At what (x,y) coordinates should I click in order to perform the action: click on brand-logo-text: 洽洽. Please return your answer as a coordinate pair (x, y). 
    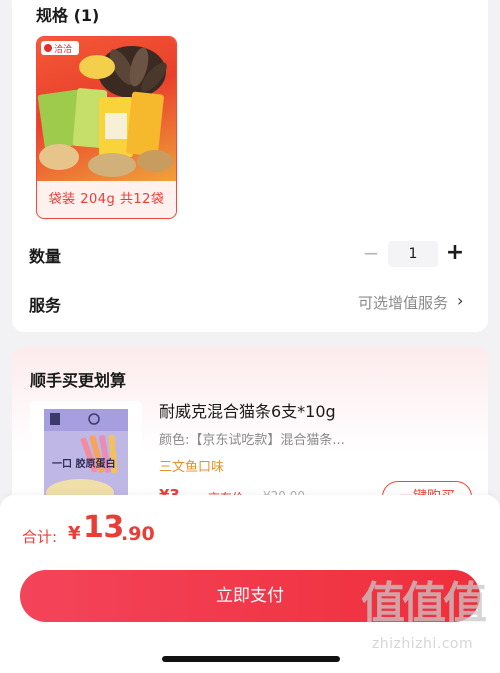
    Looking at the image, I should click on (63, 49).